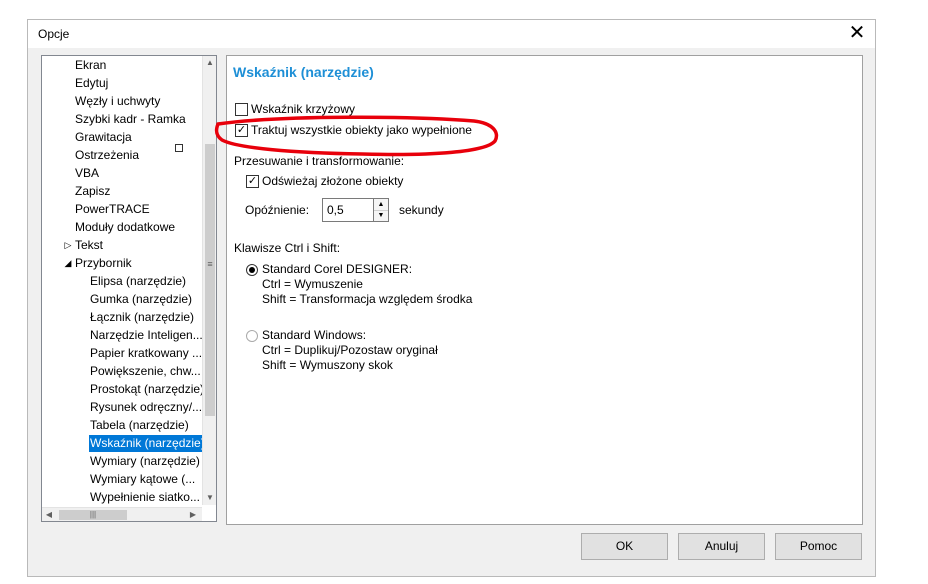 The height and width of the screenshot is (584, 928). Describe the element at coordinates (857, 33) in the screenshot. I see `close-icon: ✕` at that location.